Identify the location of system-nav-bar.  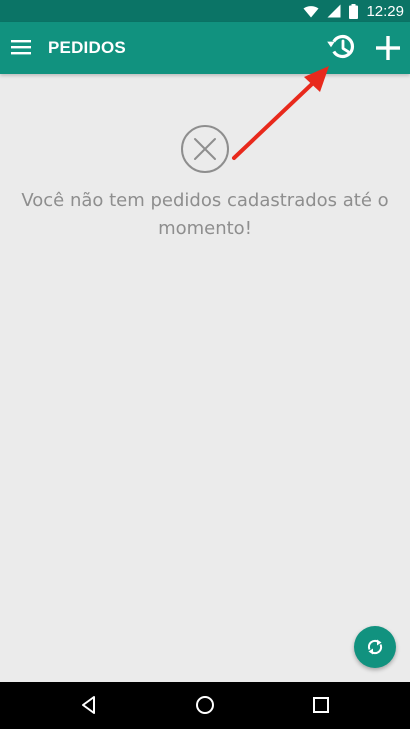
(205, 705).